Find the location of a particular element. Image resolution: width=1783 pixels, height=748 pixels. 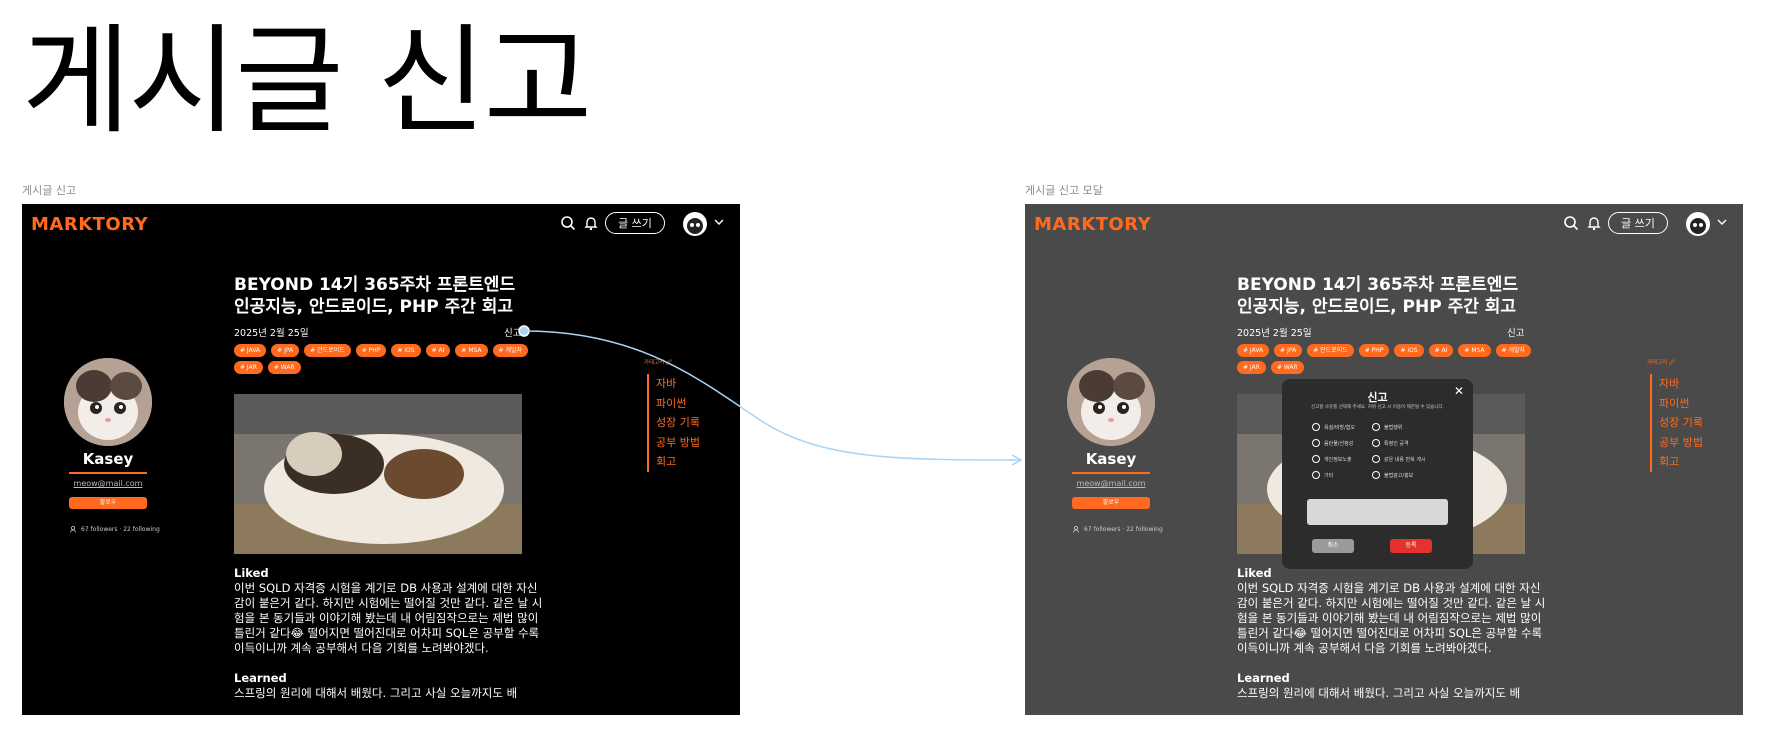

reason-option: 같은 내용 반복 게시 is located at coordinates (1417, 459).